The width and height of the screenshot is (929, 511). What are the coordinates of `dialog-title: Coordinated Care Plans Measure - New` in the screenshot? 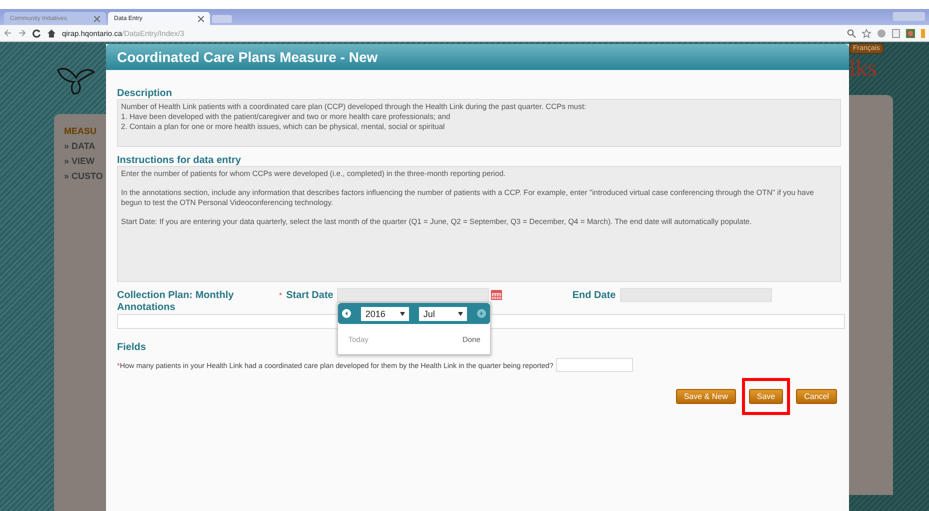 It's located at (477, 57).